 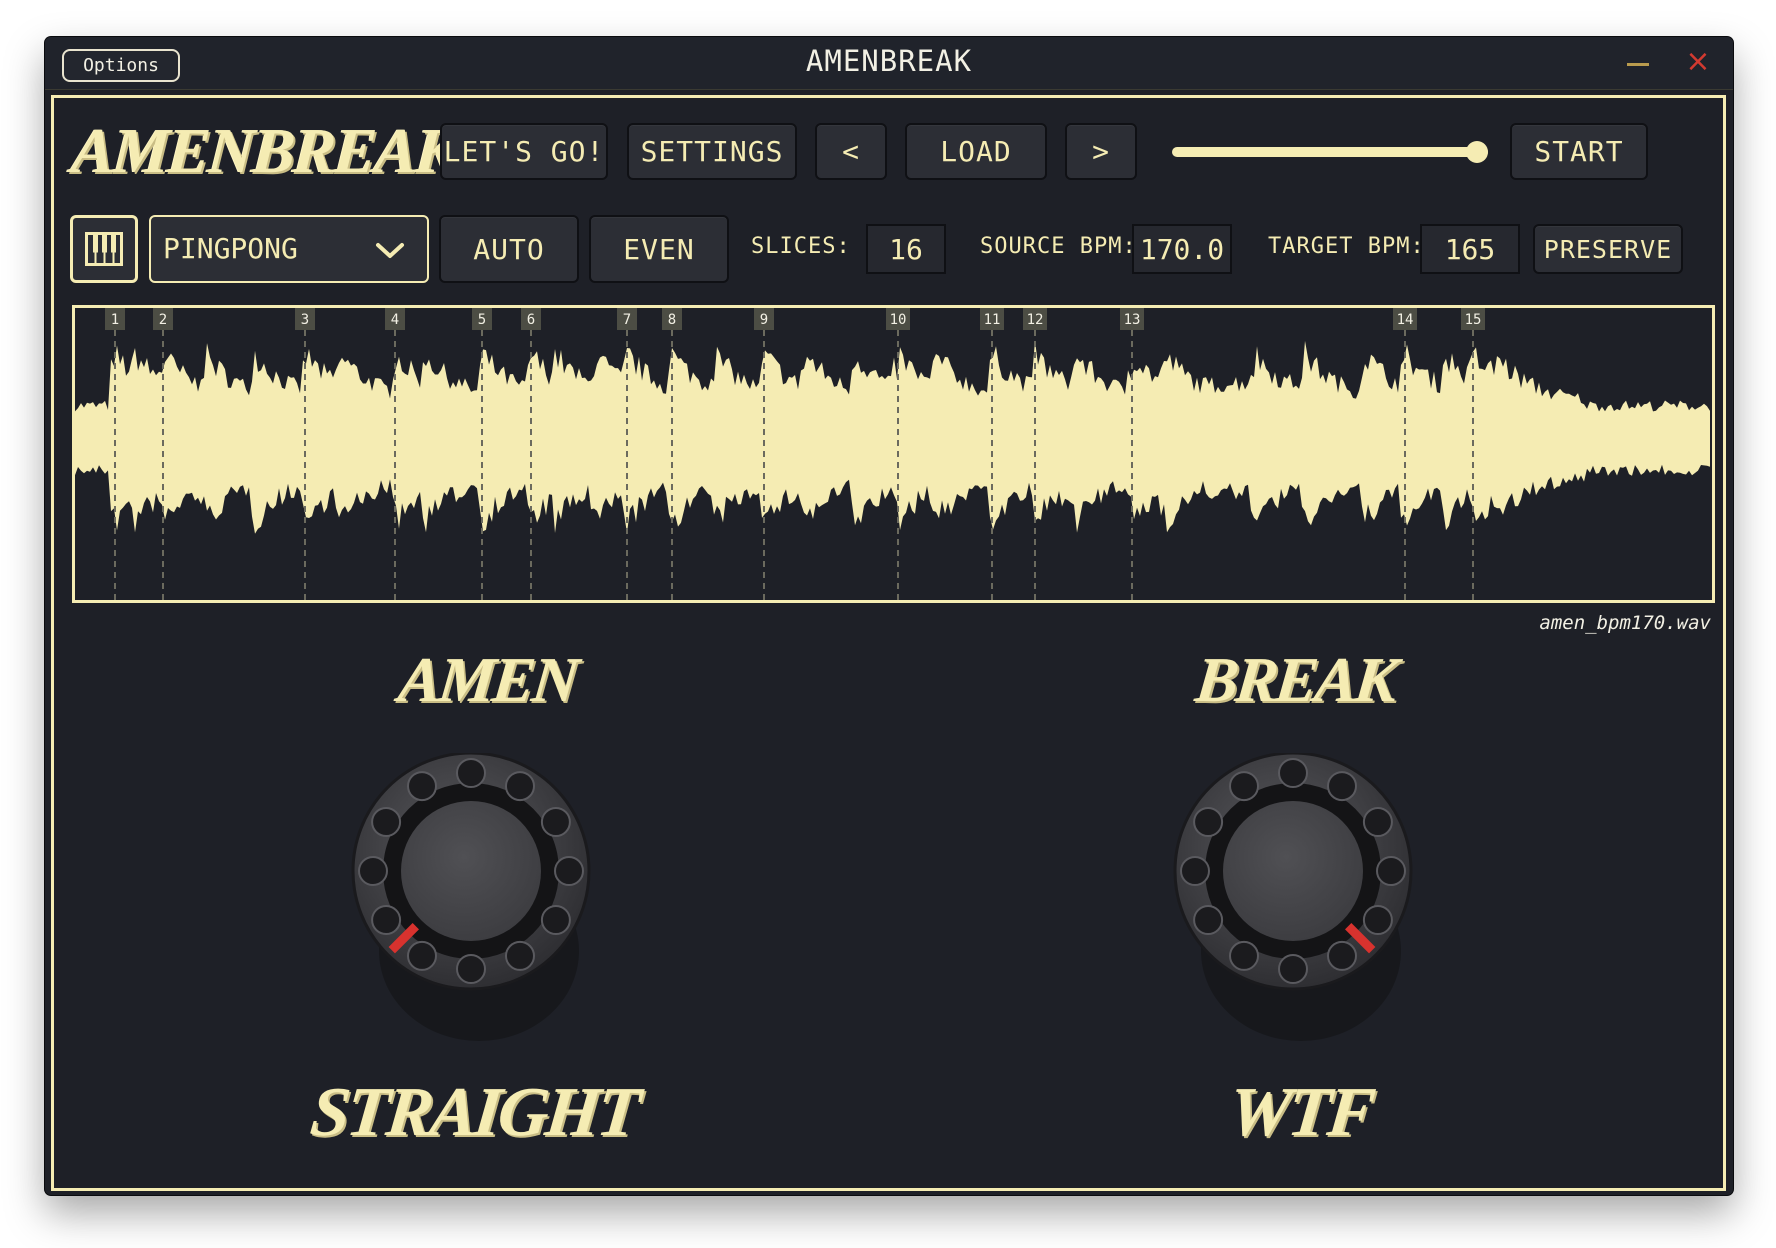 What do you see at coordinates (712, 151) in the screenshot?
I see `settings-button: SETTINGS` at bounding box center [712, 151].